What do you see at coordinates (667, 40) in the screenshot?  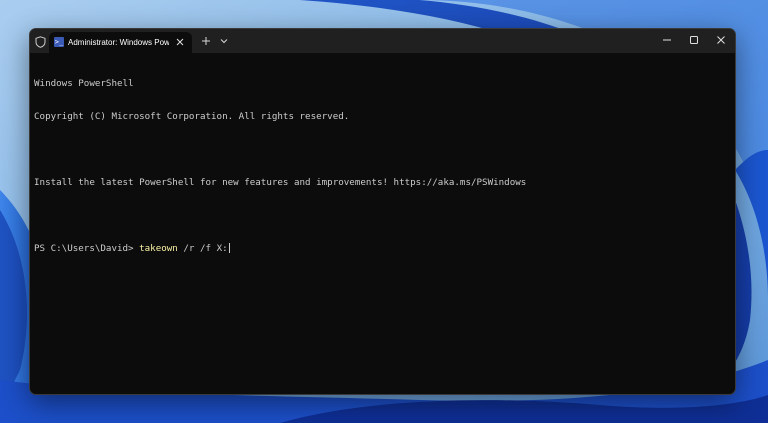 I see `minimize-icon` at bounding box center [667, 40].